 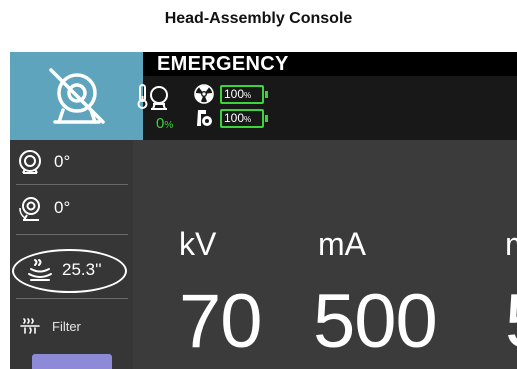 What do you see at coordinates (72, 361) in the screenshot?
I see `filter-selector-tab` at bounding box center [72, 361].